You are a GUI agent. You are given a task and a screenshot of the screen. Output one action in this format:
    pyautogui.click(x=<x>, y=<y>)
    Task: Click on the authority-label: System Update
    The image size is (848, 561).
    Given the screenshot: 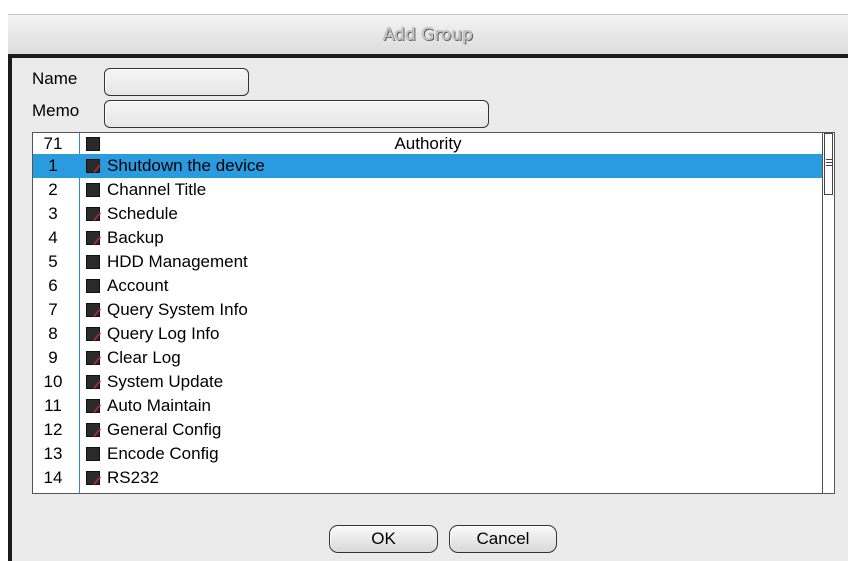 What is the action you would take?
    pyautogui.click(x=165, y=381)
    